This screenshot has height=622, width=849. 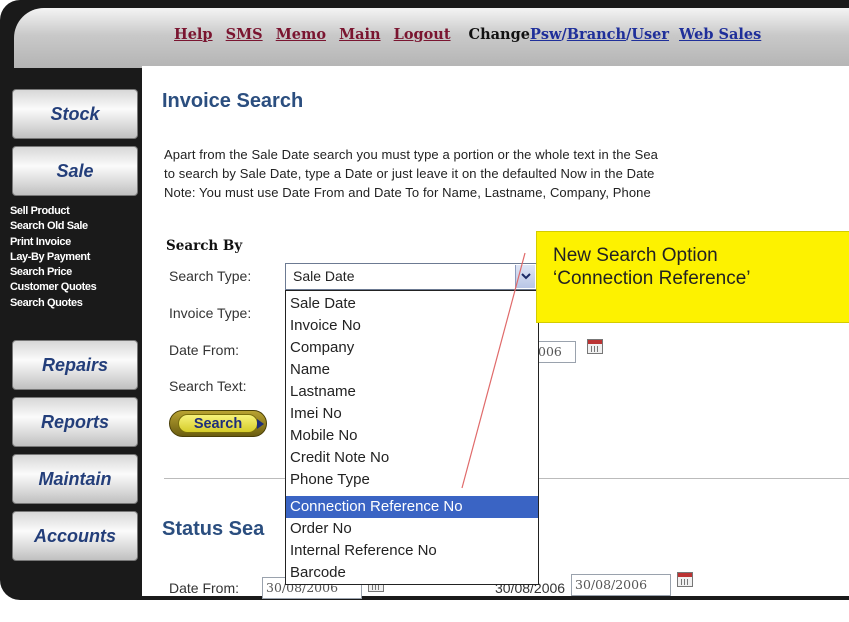 I want to click on bottom-strip, so click(x=424, y=611).